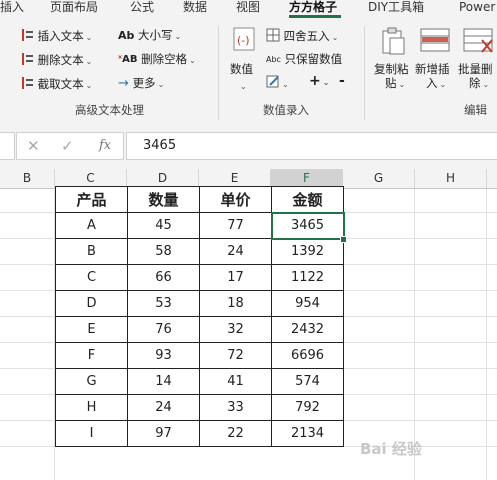 This screenshot has height=480, width=497. What do you see at coordinates (343, 239) in the screenshot?
I see `fill-handle` at bounding box center [343, 239].